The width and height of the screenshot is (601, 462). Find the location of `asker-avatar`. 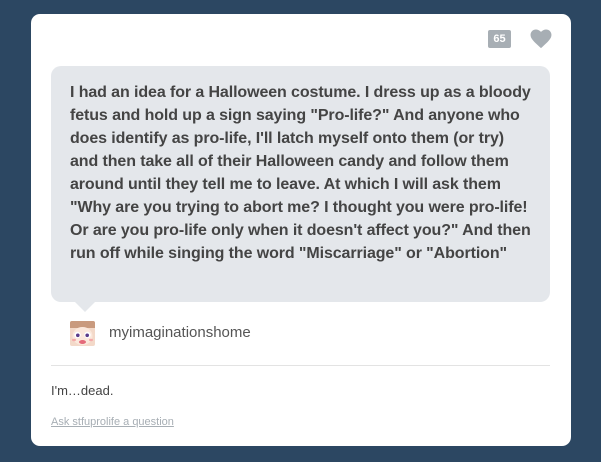

asker-avatar is located at coordinates (82, 333).